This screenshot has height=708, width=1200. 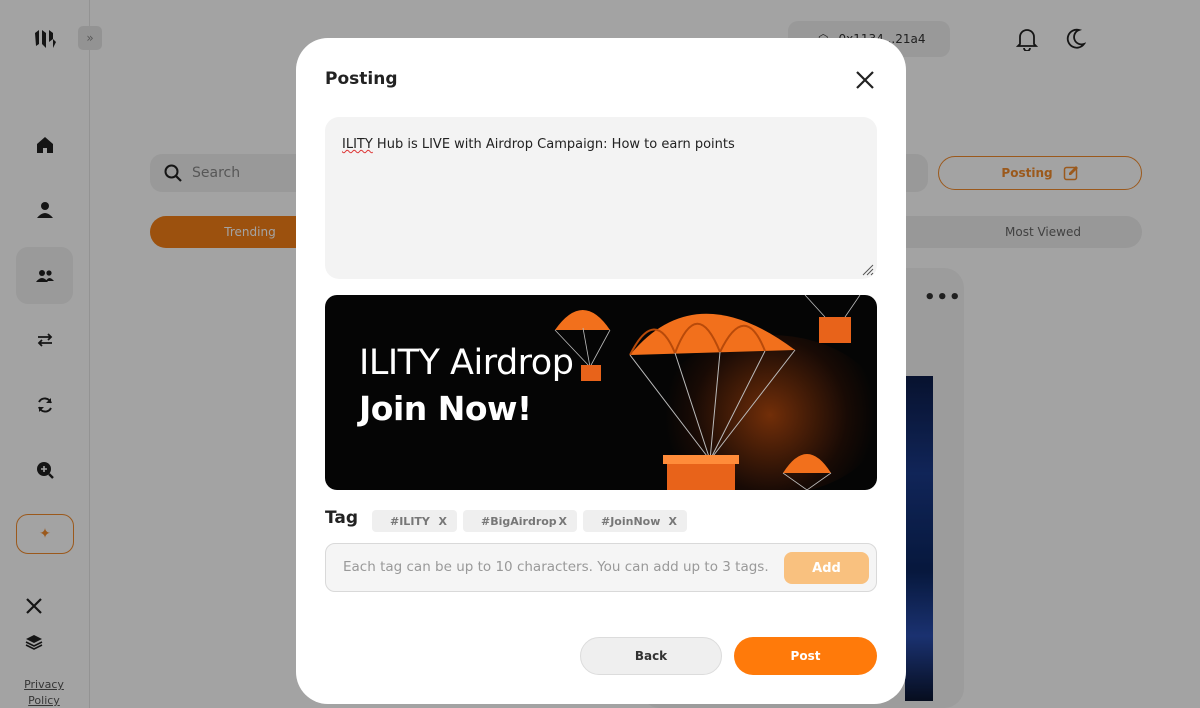 What do you see at coordinates (445, 408) in the screenshot?
I see `banner-subtitle: Join Now!` at bounding box center [445, 408].